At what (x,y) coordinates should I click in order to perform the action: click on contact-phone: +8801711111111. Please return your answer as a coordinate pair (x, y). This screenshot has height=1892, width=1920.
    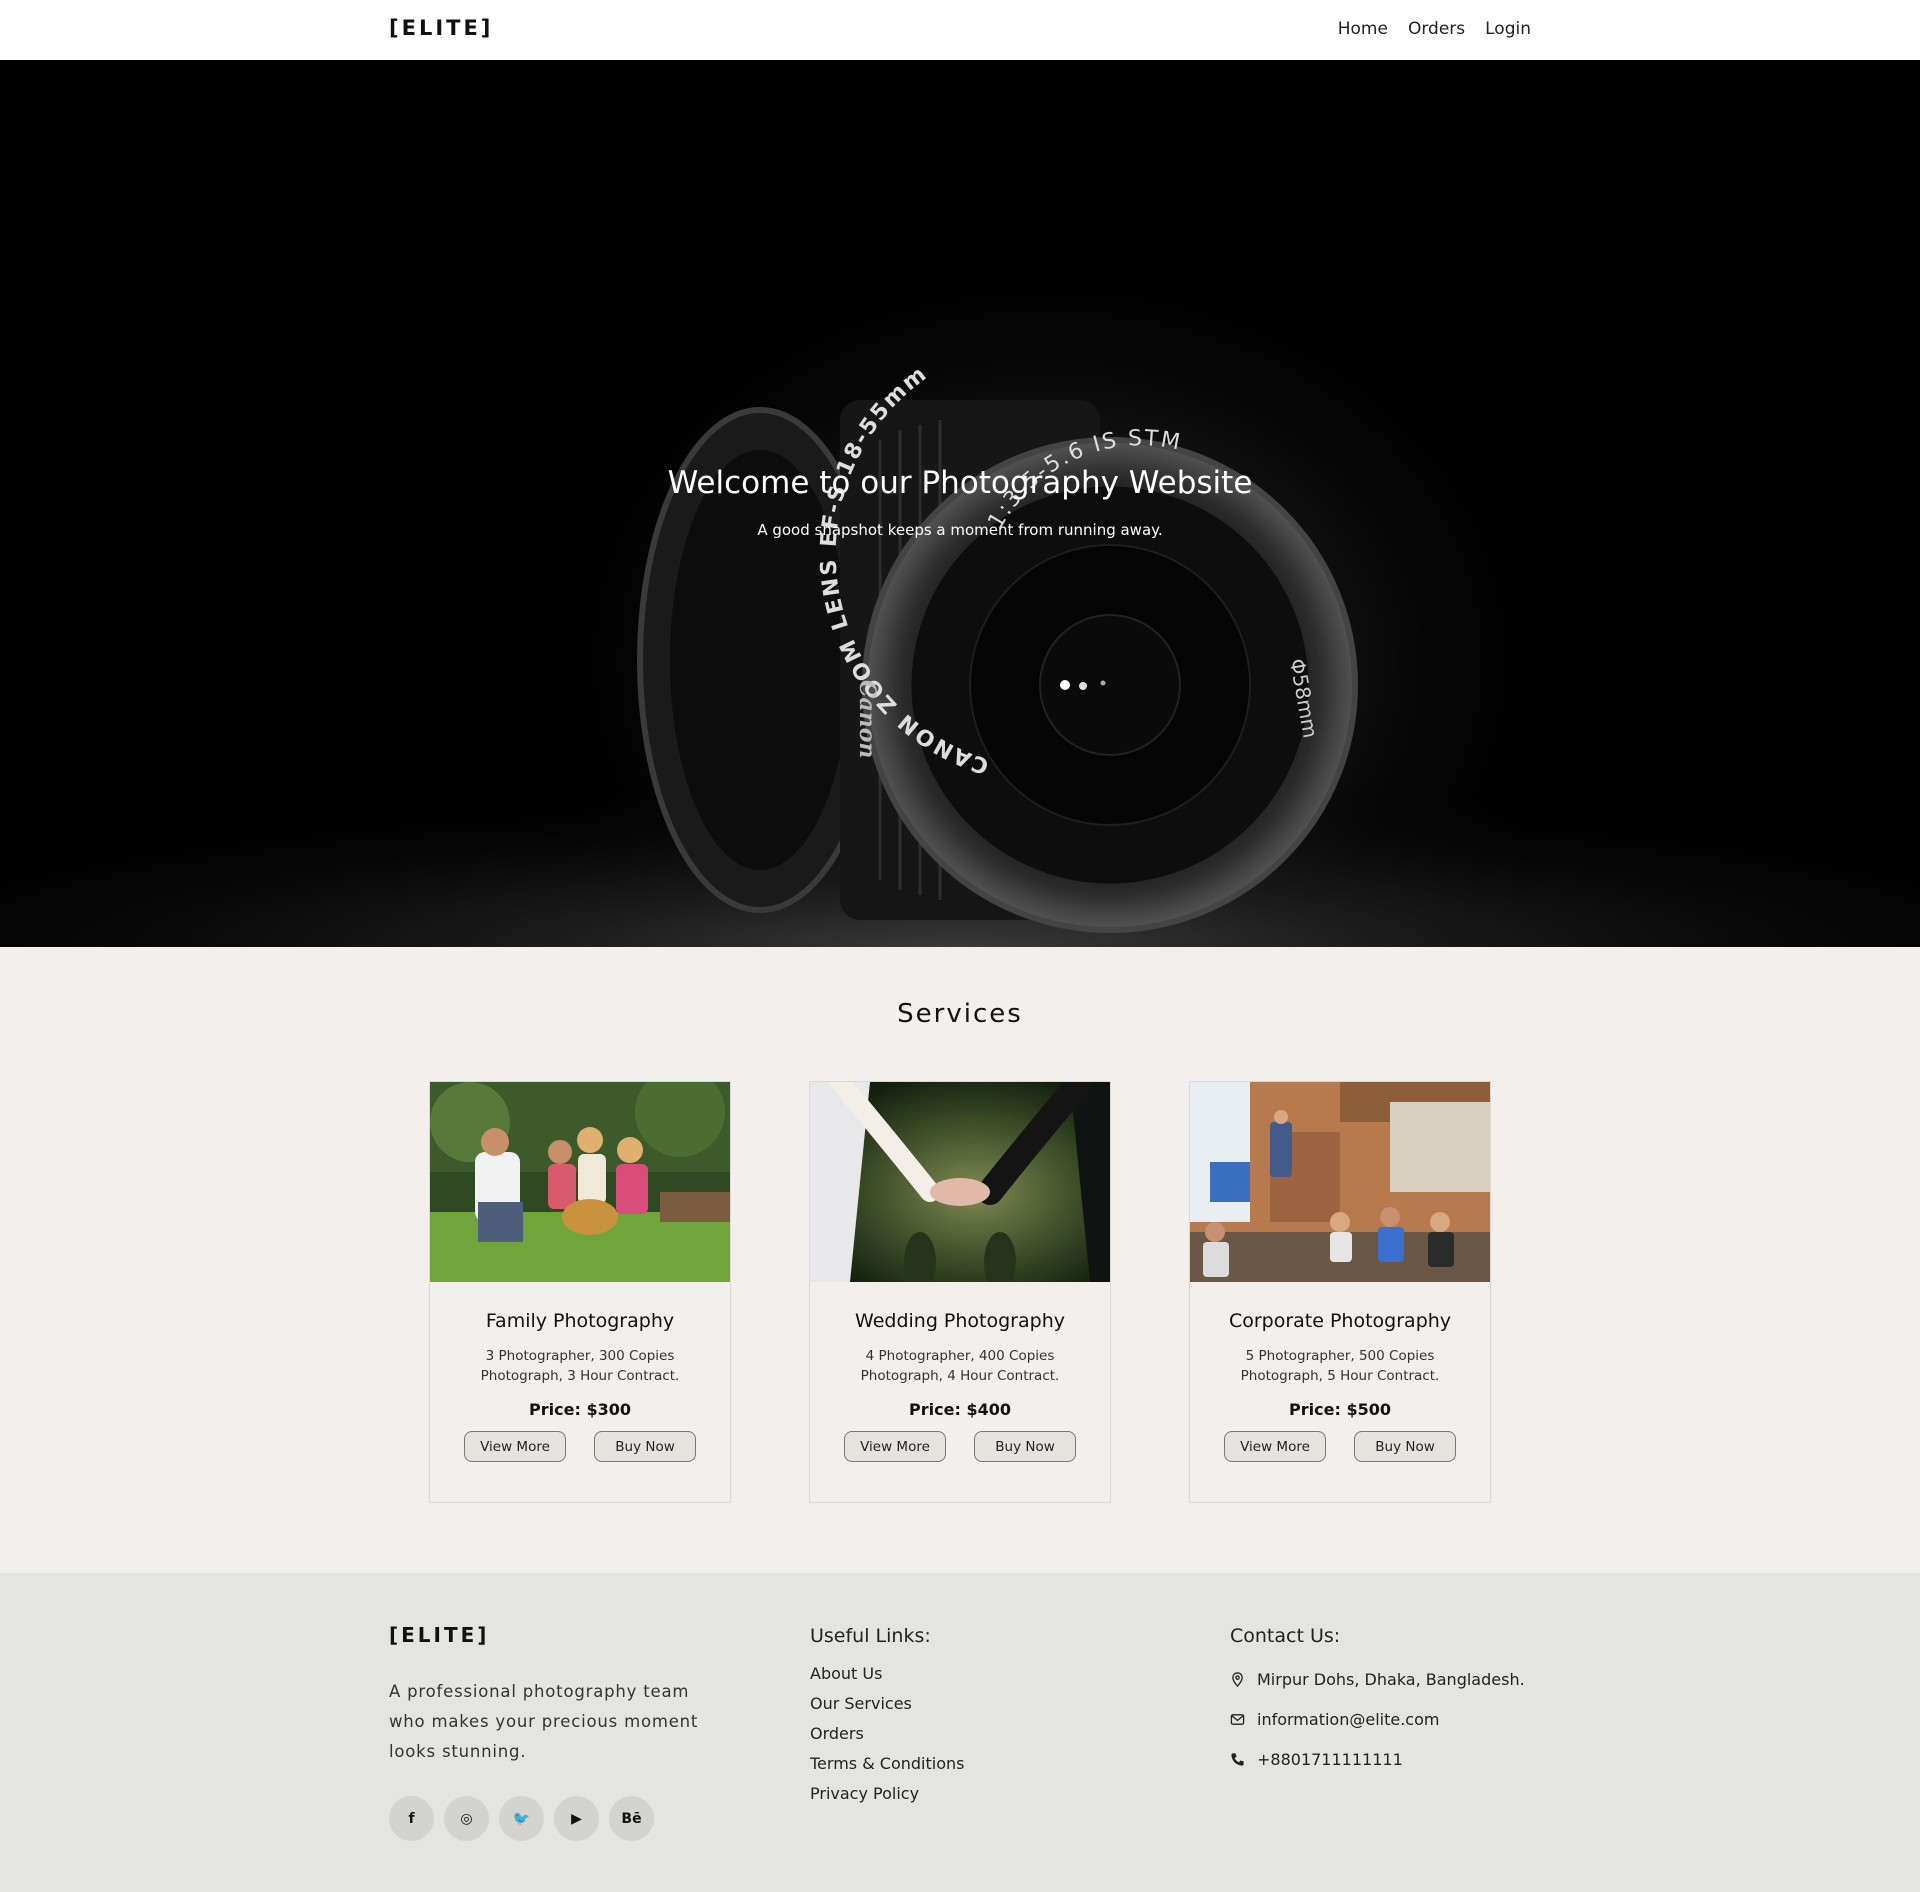
    Looking at the image, I should click on (1377, 1759).